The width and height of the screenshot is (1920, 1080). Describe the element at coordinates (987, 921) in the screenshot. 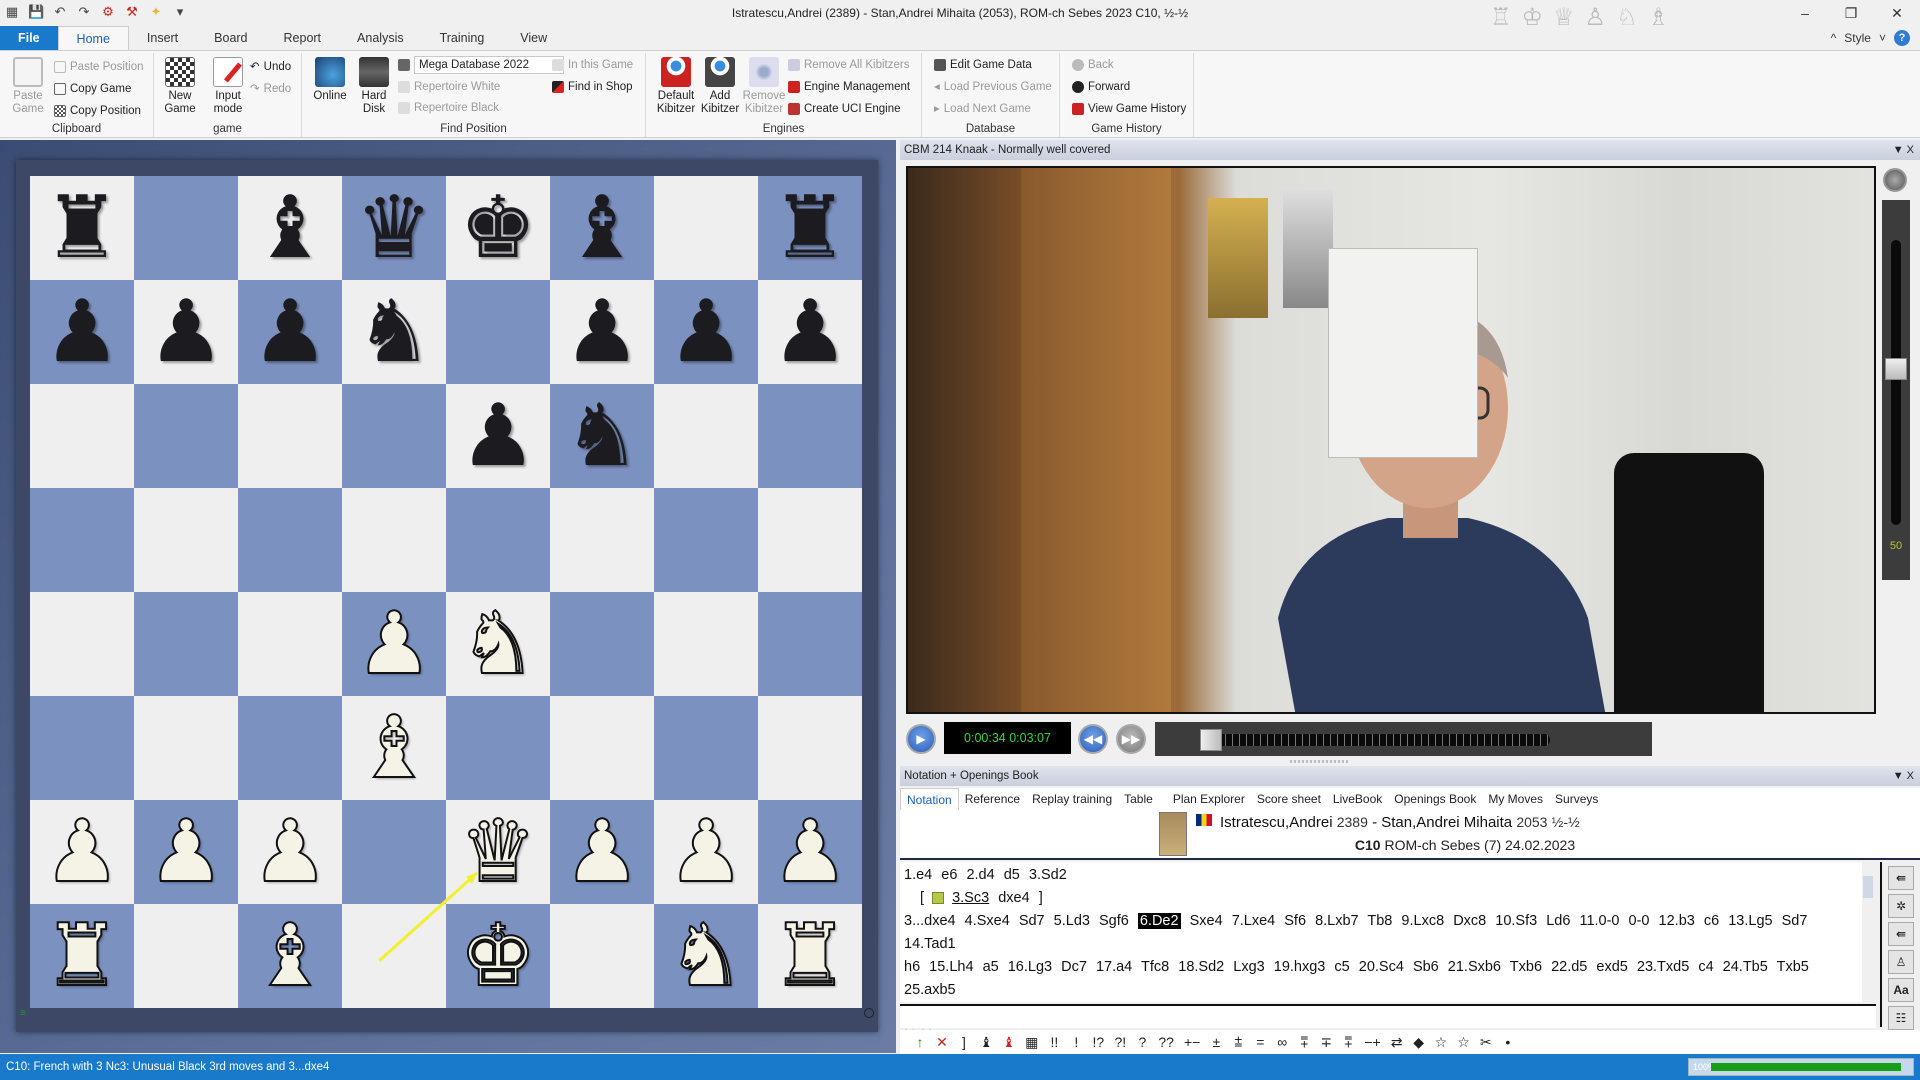

I see `move: 4.Sxe4` at that location.